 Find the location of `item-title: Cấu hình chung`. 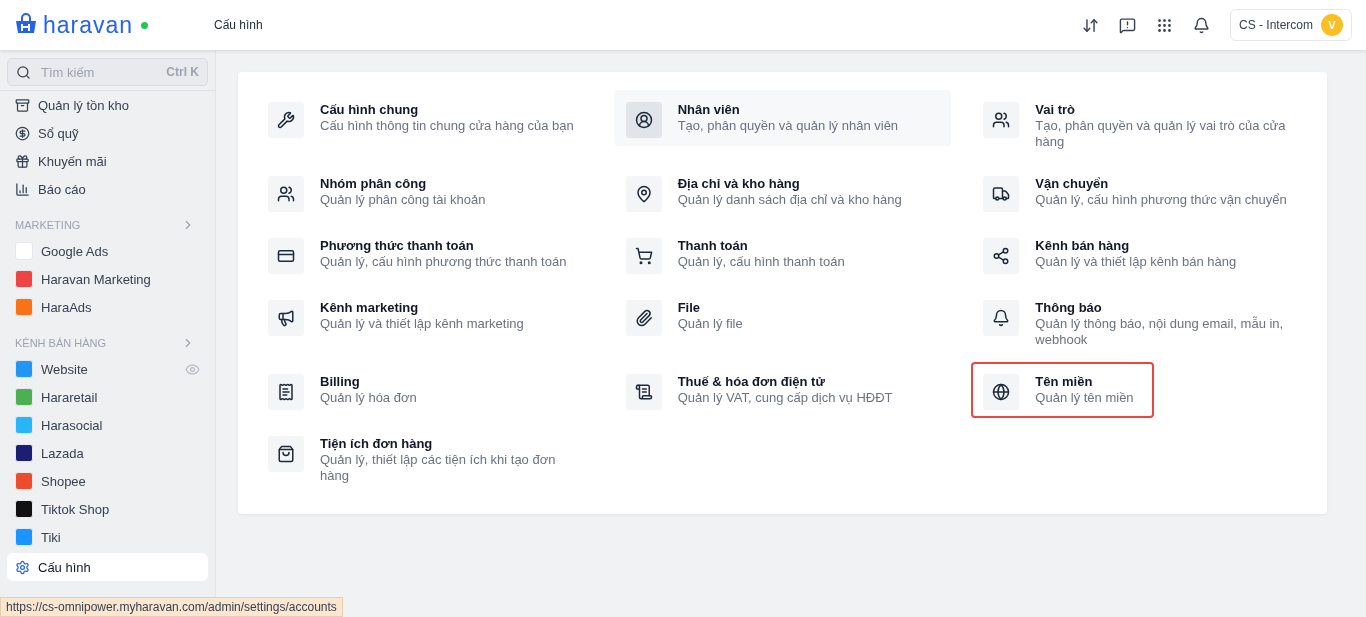

item-title: Cấu hình chung is located at coordinates (370, 110).